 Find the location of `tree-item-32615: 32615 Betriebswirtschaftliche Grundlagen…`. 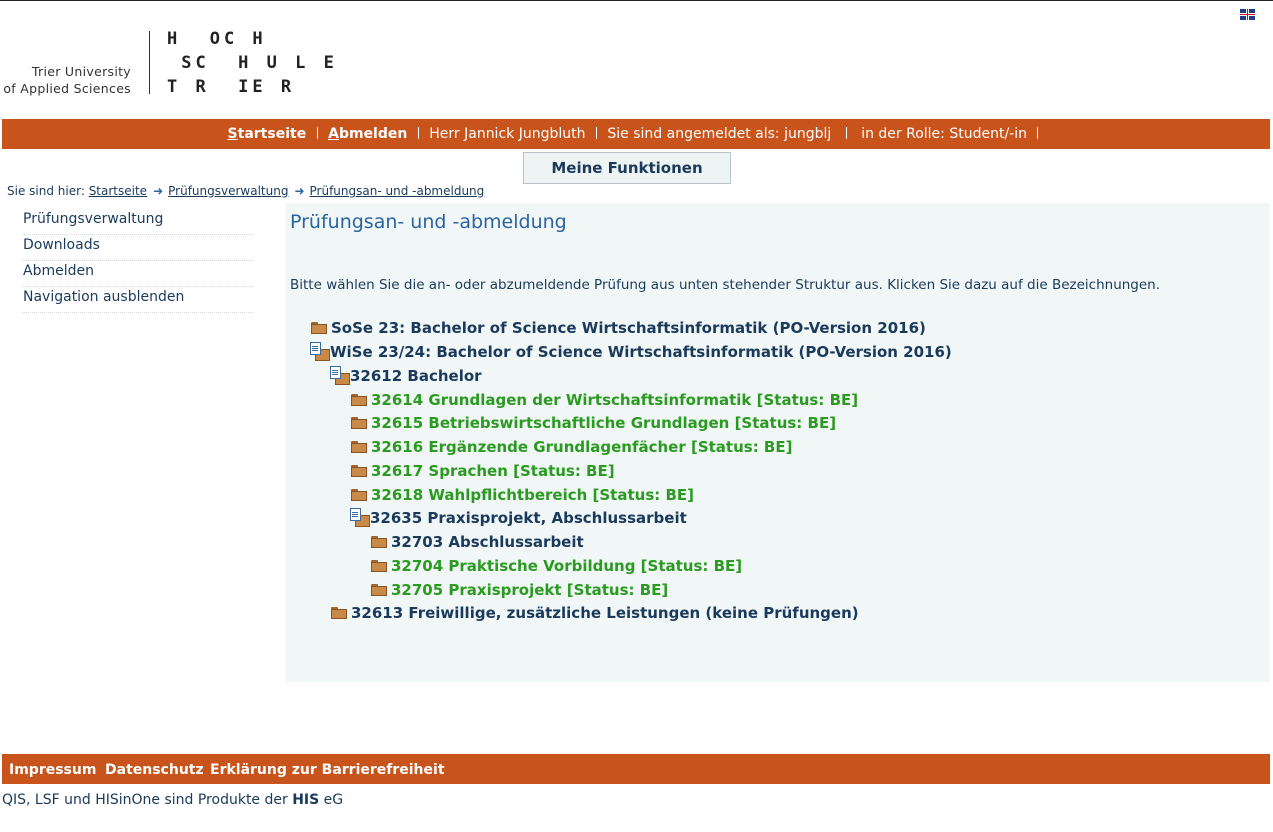

tree-item-32615: 32615 Betriebswirtschaftliche Grundlagen… is located at coordinates (593, 423).